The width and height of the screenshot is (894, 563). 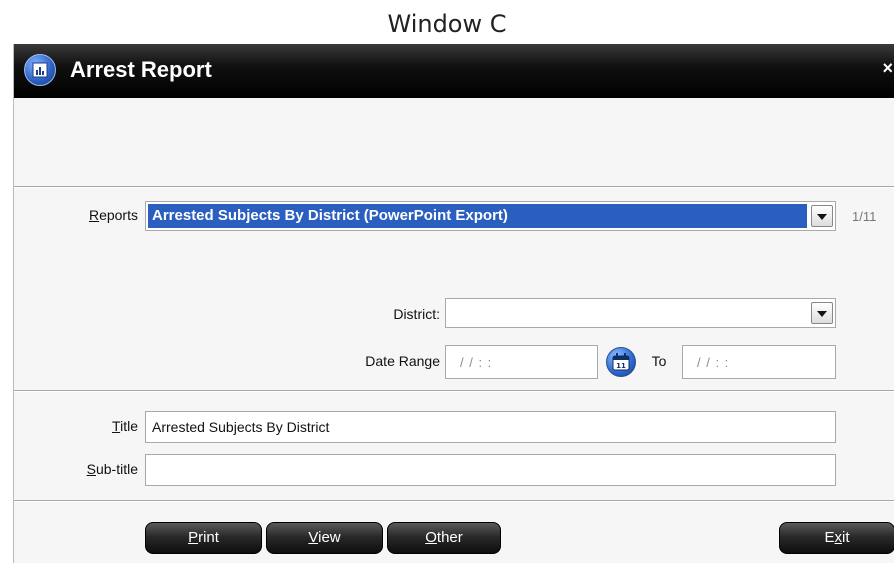 I want to click on date-from-placeholder: / / : :, so click(x=476, y=362).